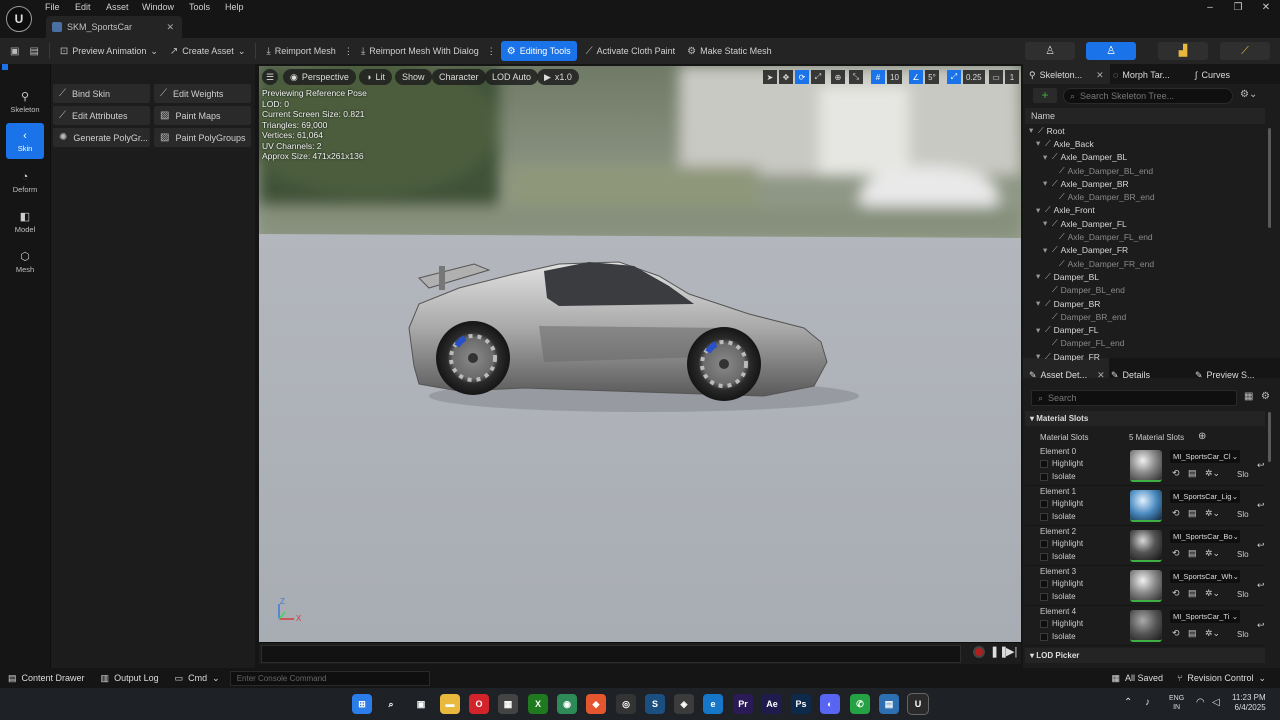  Describe the element at coordinates (1238, 8) in the screenshot. I see `maximize-button: ❐` at that location.